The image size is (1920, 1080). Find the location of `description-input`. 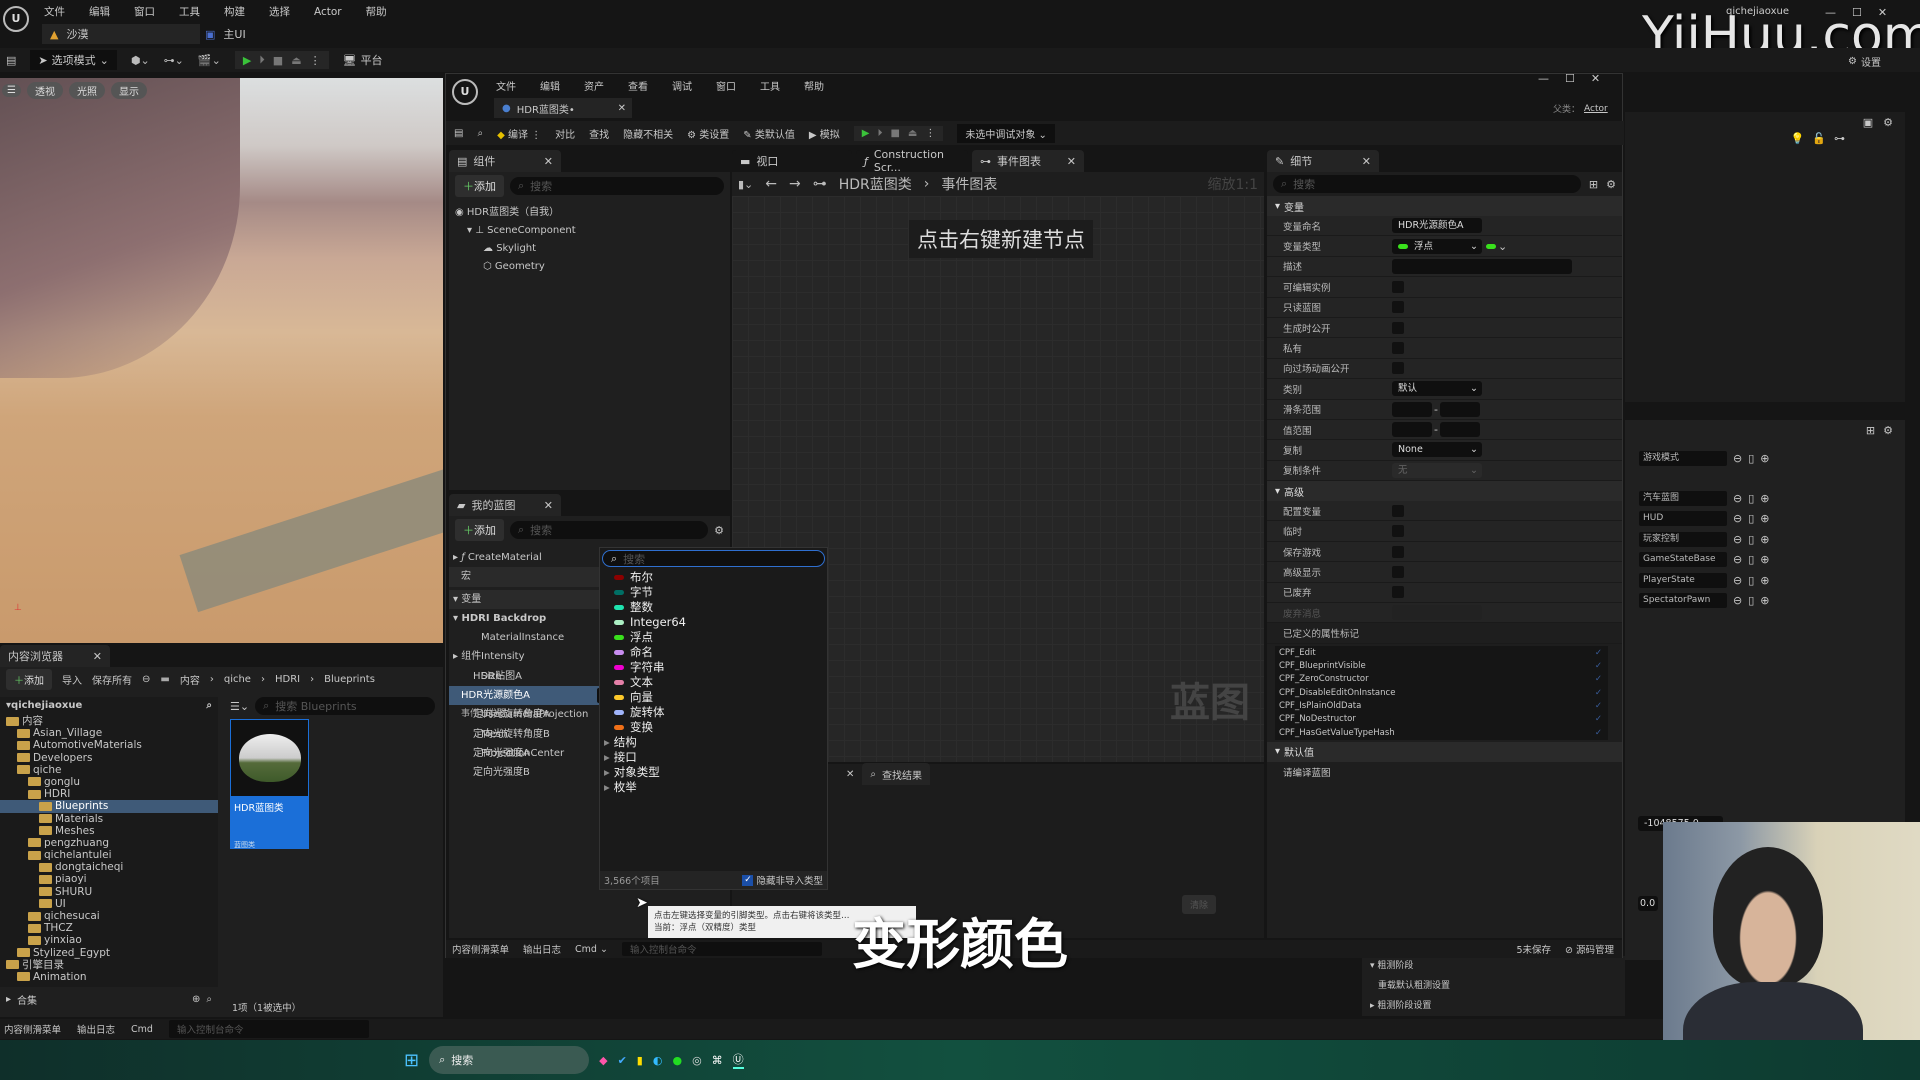

description-input is located at coordinates (1482, 266).